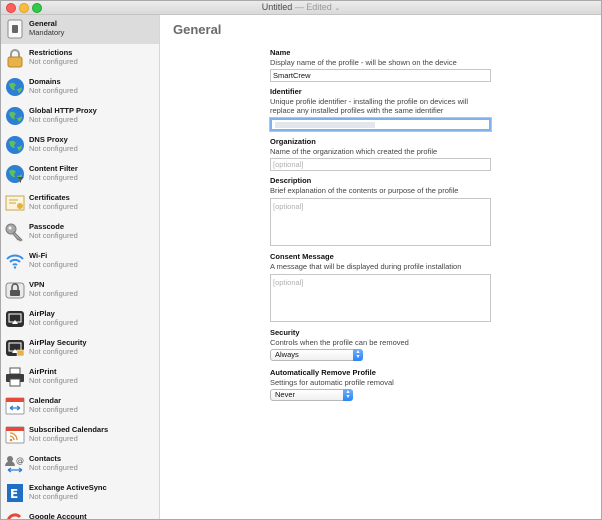  What do you see at coordinates (43, 23) in the screenshot?
I see `sidebar-item-title: General` at bounding box center [43, 23].